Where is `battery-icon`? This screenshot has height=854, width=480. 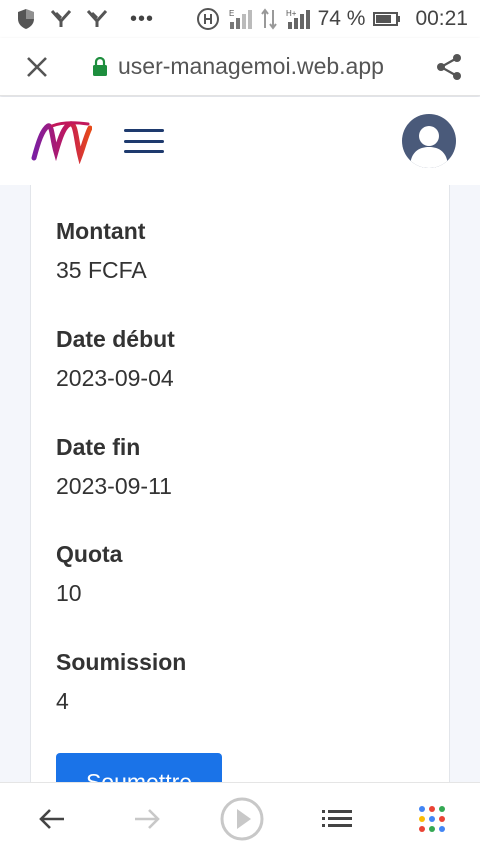
battery-icon is located at coordinates (387, 19).